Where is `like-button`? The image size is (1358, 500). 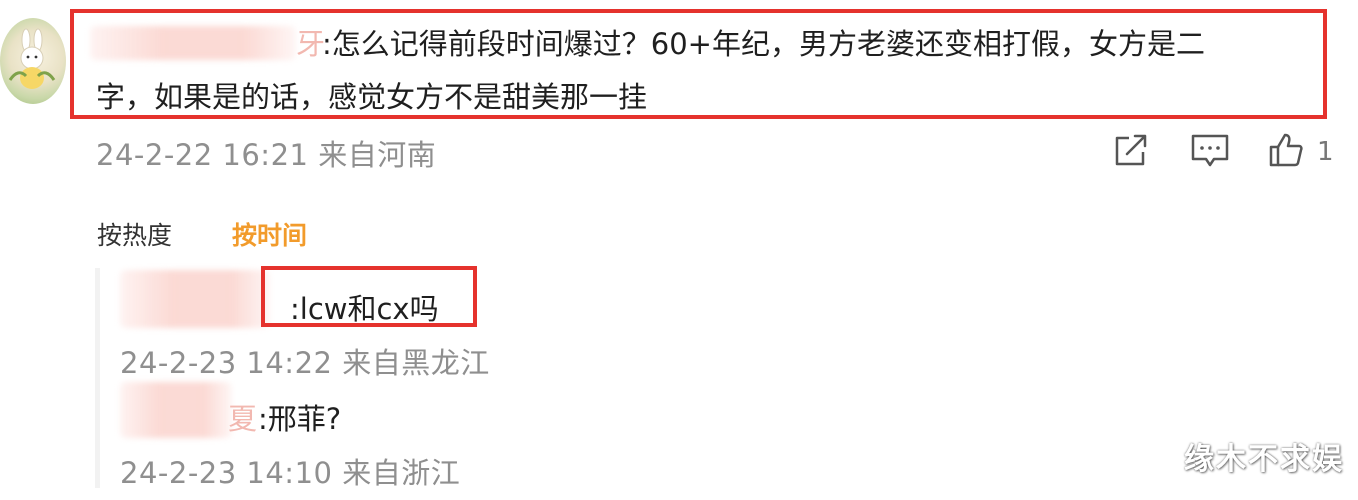
like-button is located at coordinates (1286, 152).